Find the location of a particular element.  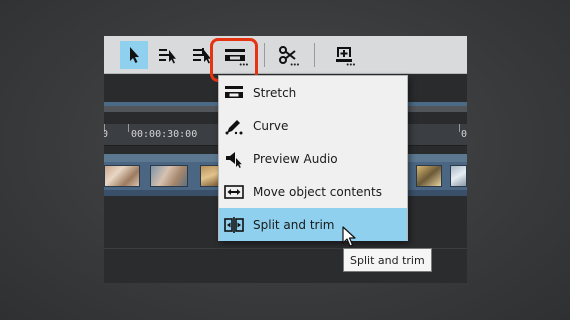

menu-item-move-object-contents: Move object contents is located at coordinates (313, 191).